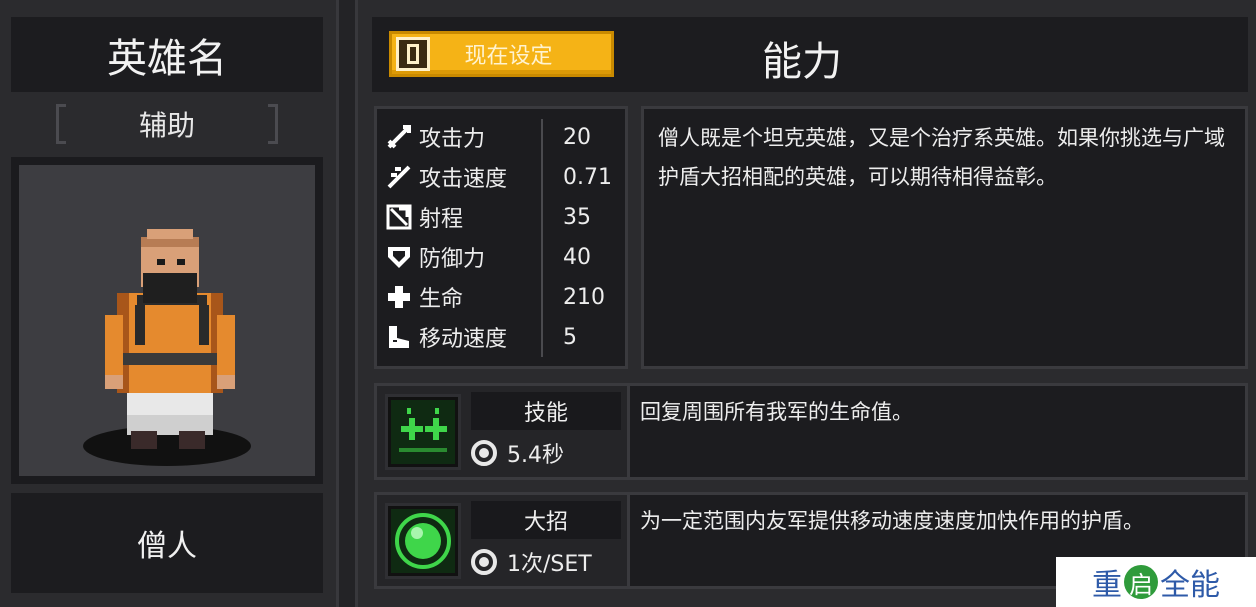 The height and width of the screenshot is (607, 1256). I want to click on stat-label: 生命, so click(441, 299).